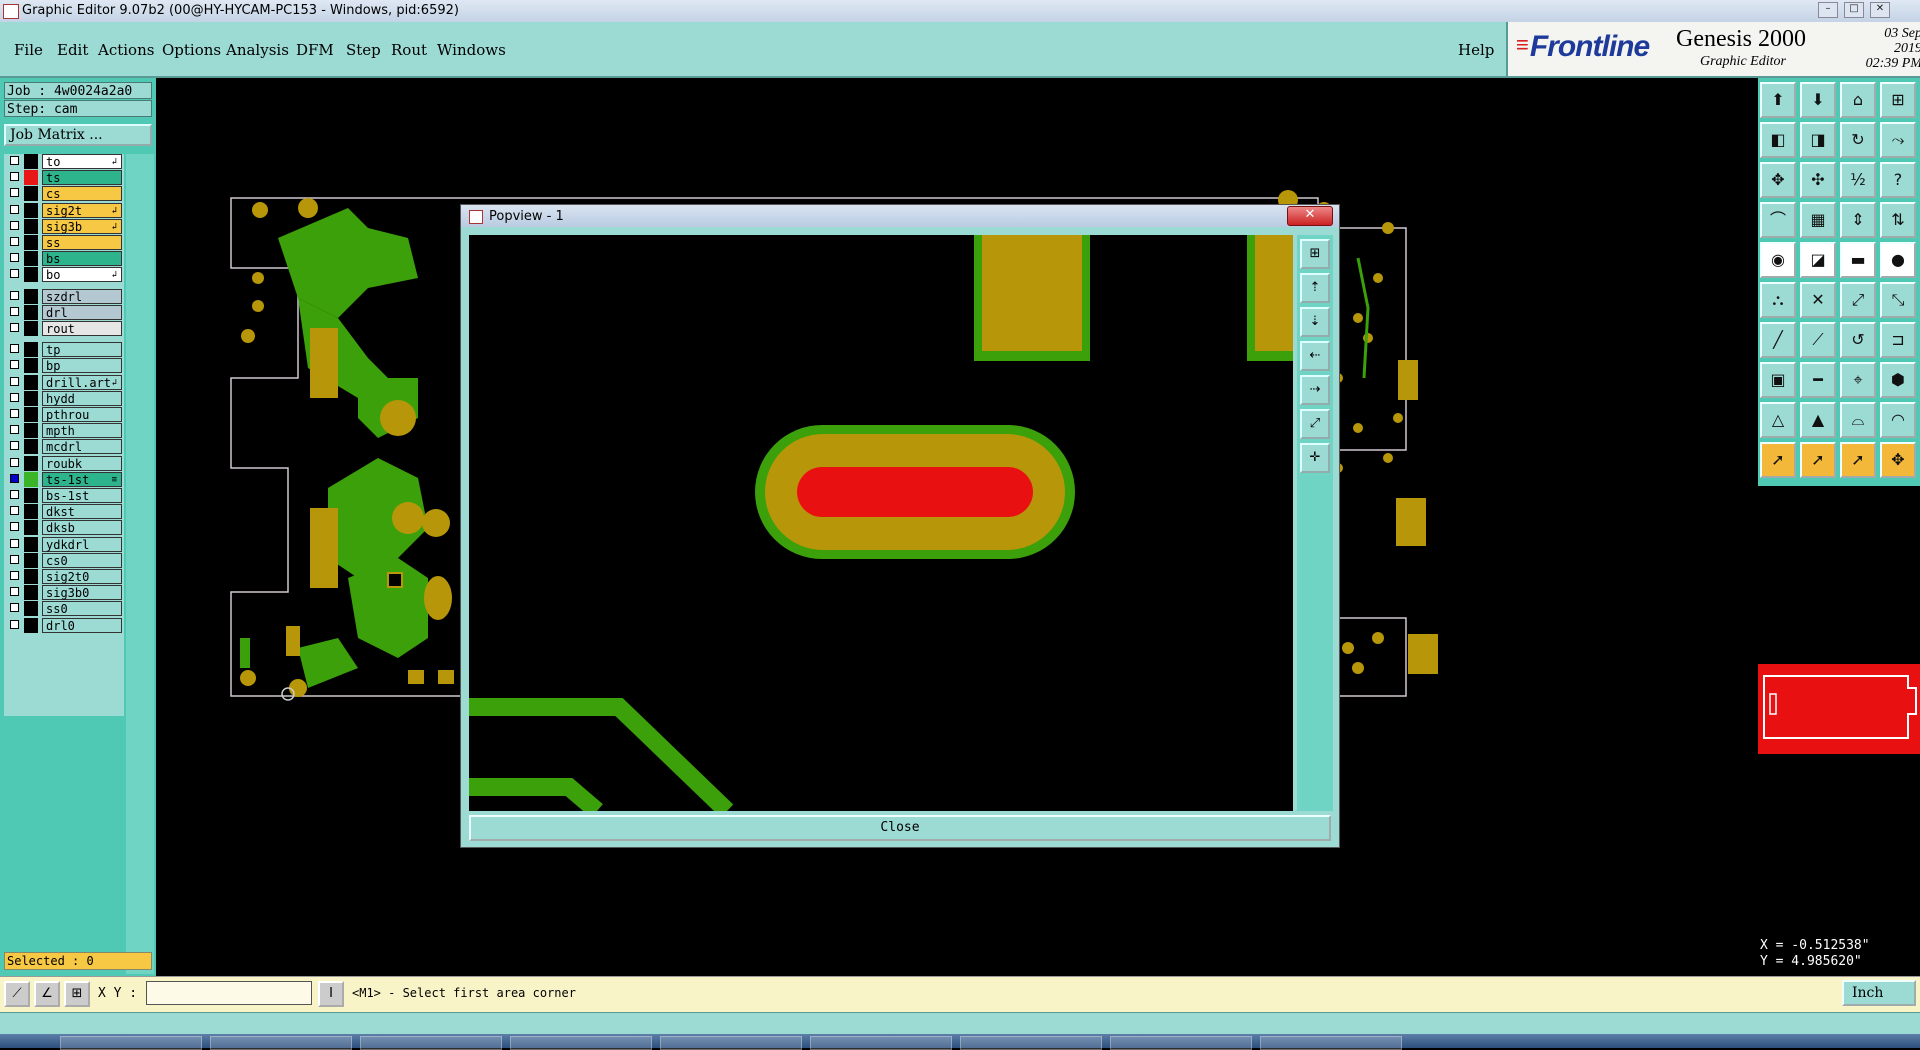 The height and width of the screenshot is (1050, 1920). Describe the element at coordinates (1898, 380) in the screenshot. I see `group-icon: ⬢` at that location.